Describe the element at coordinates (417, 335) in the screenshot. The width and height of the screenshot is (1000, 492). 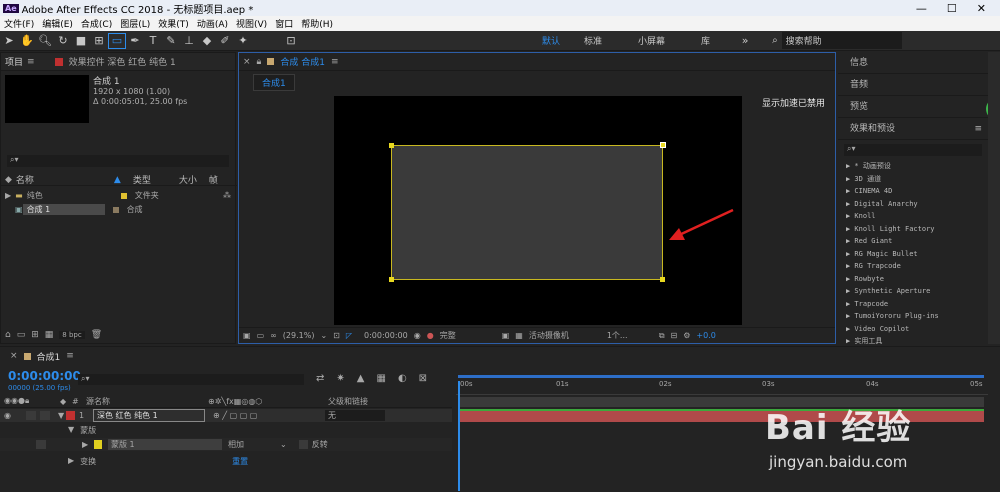
I see `snapshot-icon: ◉` at that location.